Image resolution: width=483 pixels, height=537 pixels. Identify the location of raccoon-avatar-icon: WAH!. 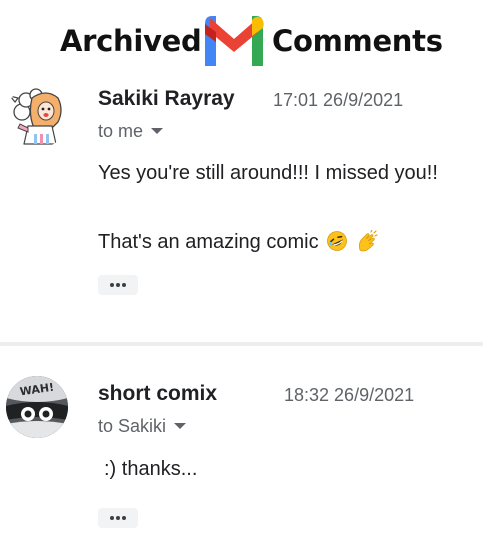
(37, 407).